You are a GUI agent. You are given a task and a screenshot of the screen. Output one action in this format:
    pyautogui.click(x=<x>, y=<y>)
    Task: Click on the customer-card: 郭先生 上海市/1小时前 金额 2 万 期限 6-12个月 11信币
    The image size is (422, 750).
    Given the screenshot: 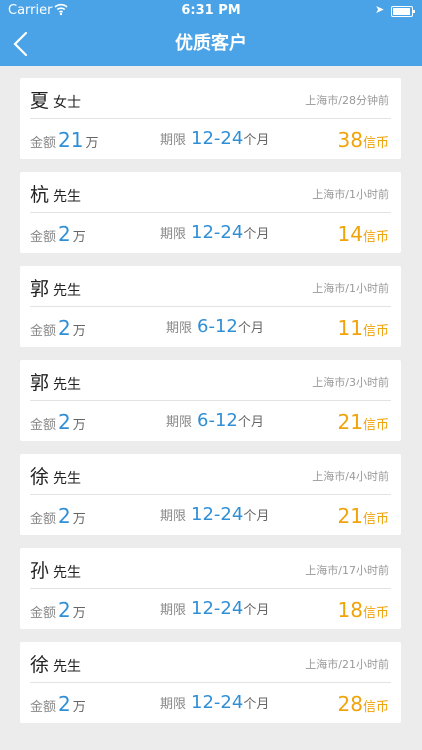 What is the action you would take?
    pyautogui.click(x=210, y=306)
    